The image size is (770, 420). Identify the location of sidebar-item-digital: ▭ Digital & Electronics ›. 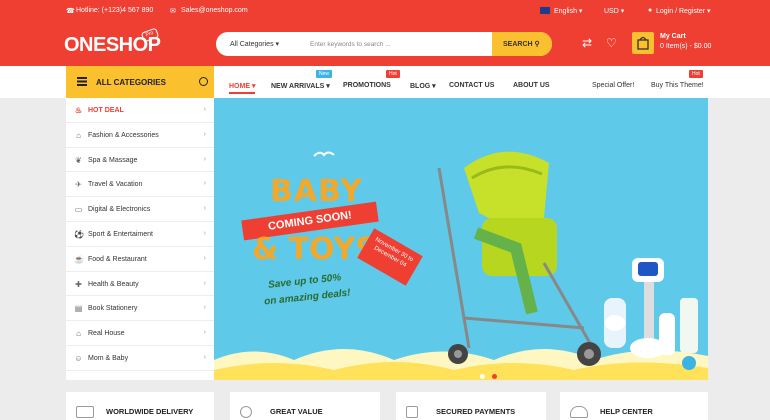
(140, 209).